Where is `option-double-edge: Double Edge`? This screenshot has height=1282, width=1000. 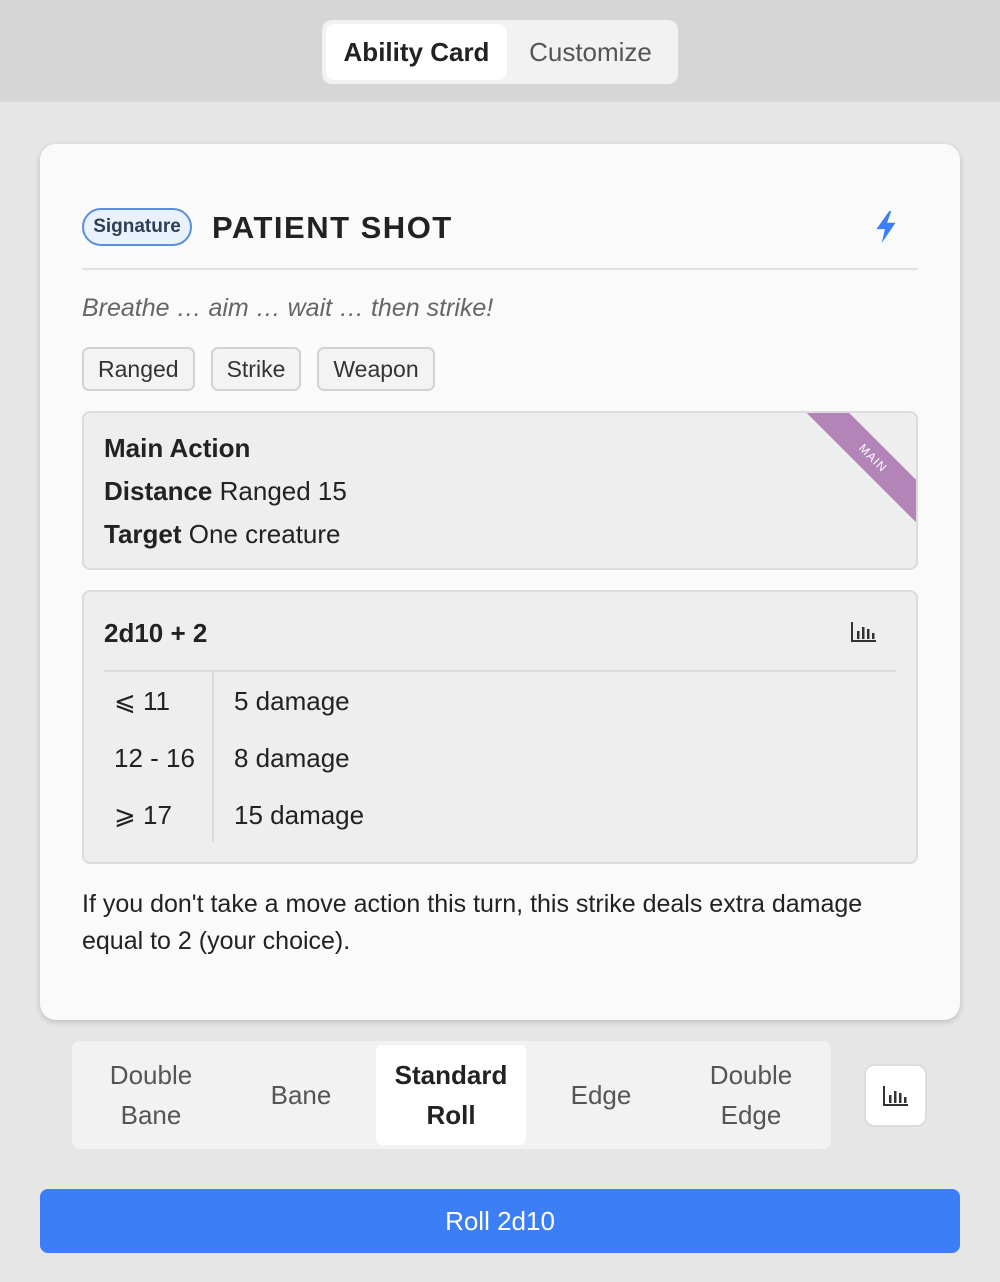 option-double-edge: Double Edge is located at coordinates (751, 1095).